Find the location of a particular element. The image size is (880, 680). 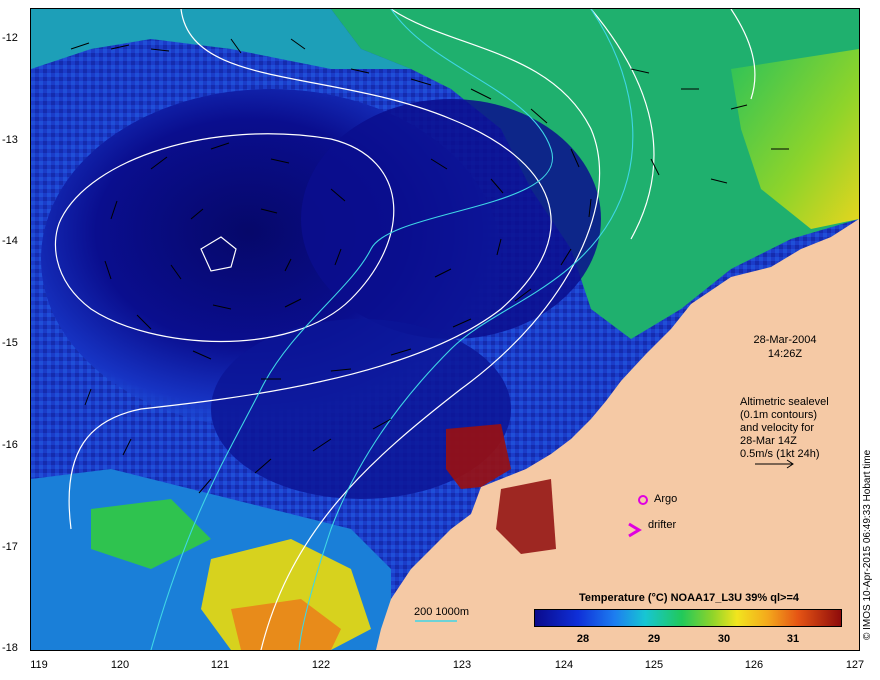

colorbar-title: Temperature (°C) NOAA17_L3U 39% ql>=4 is located at coordinates (689, 598).